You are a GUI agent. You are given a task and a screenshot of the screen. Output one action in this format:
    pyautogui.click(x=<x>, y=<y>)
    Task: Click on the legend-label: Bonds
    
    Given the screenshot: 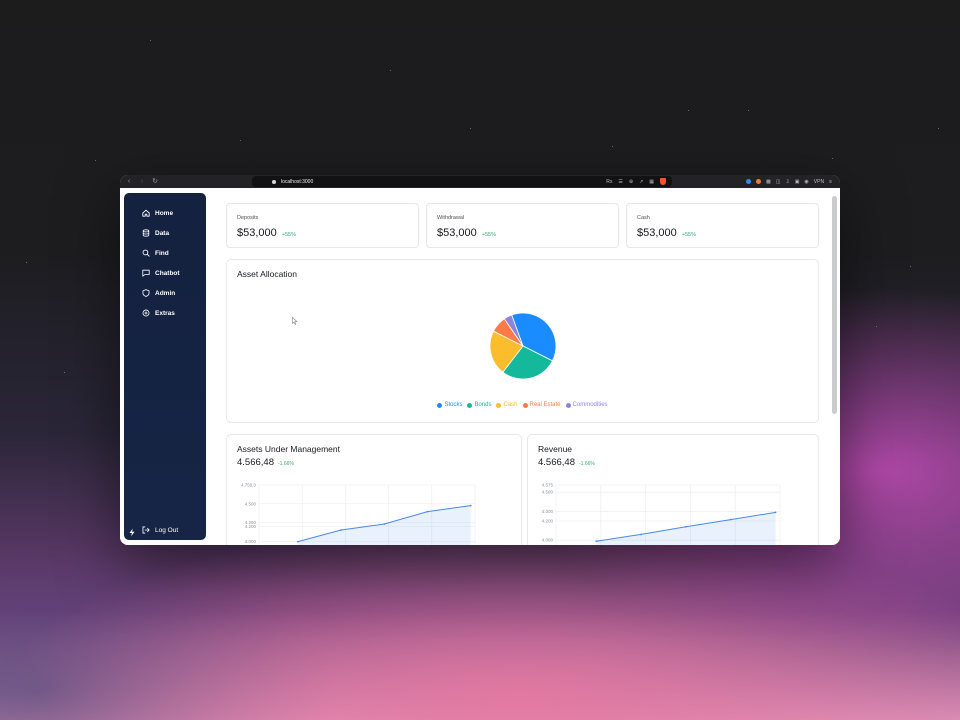 What is the action you would take?
    pyautogui.click(x=483, y=405)
    